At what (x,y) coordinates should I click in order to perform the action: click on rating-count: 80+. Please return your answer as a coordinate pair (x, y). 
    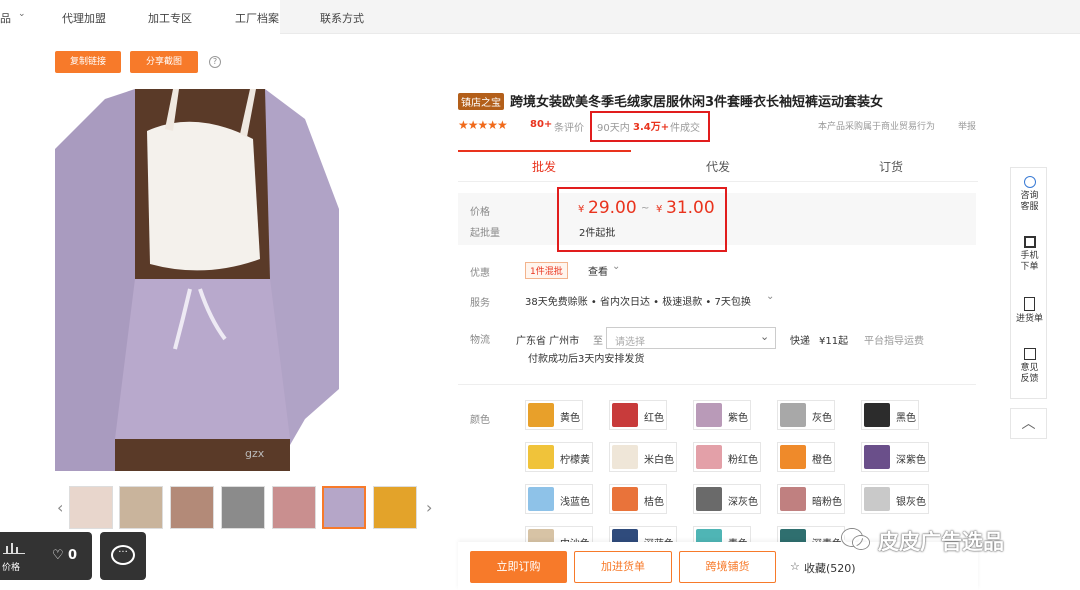
    Looking at the image, I should click on (541, 124).